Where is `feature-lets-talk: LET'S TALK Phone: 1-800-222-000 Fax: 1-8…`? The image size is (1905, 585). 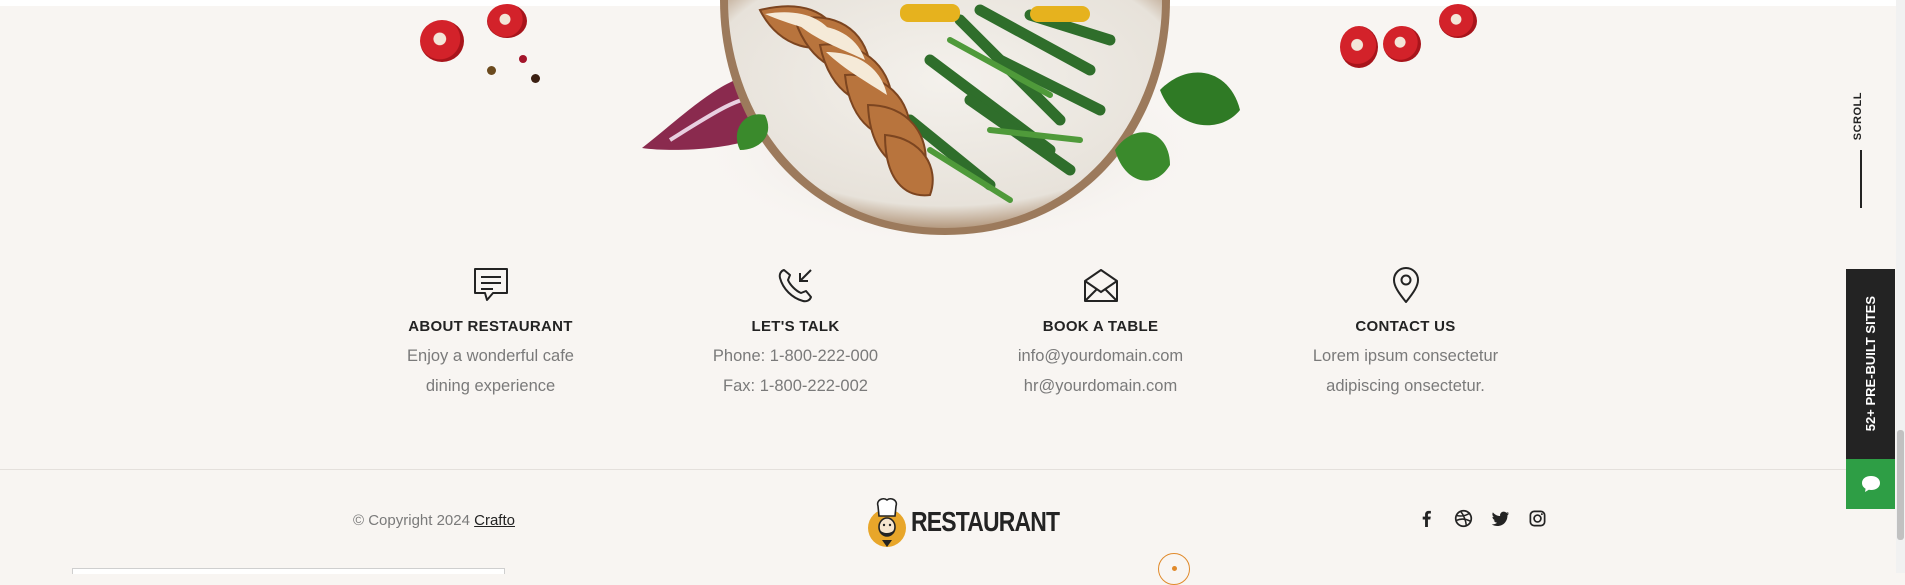 feature-lets-talk: LET'S TALK Phone: 1-800-222-000 Fax: 1-8… is located at coordinates (795, 333).